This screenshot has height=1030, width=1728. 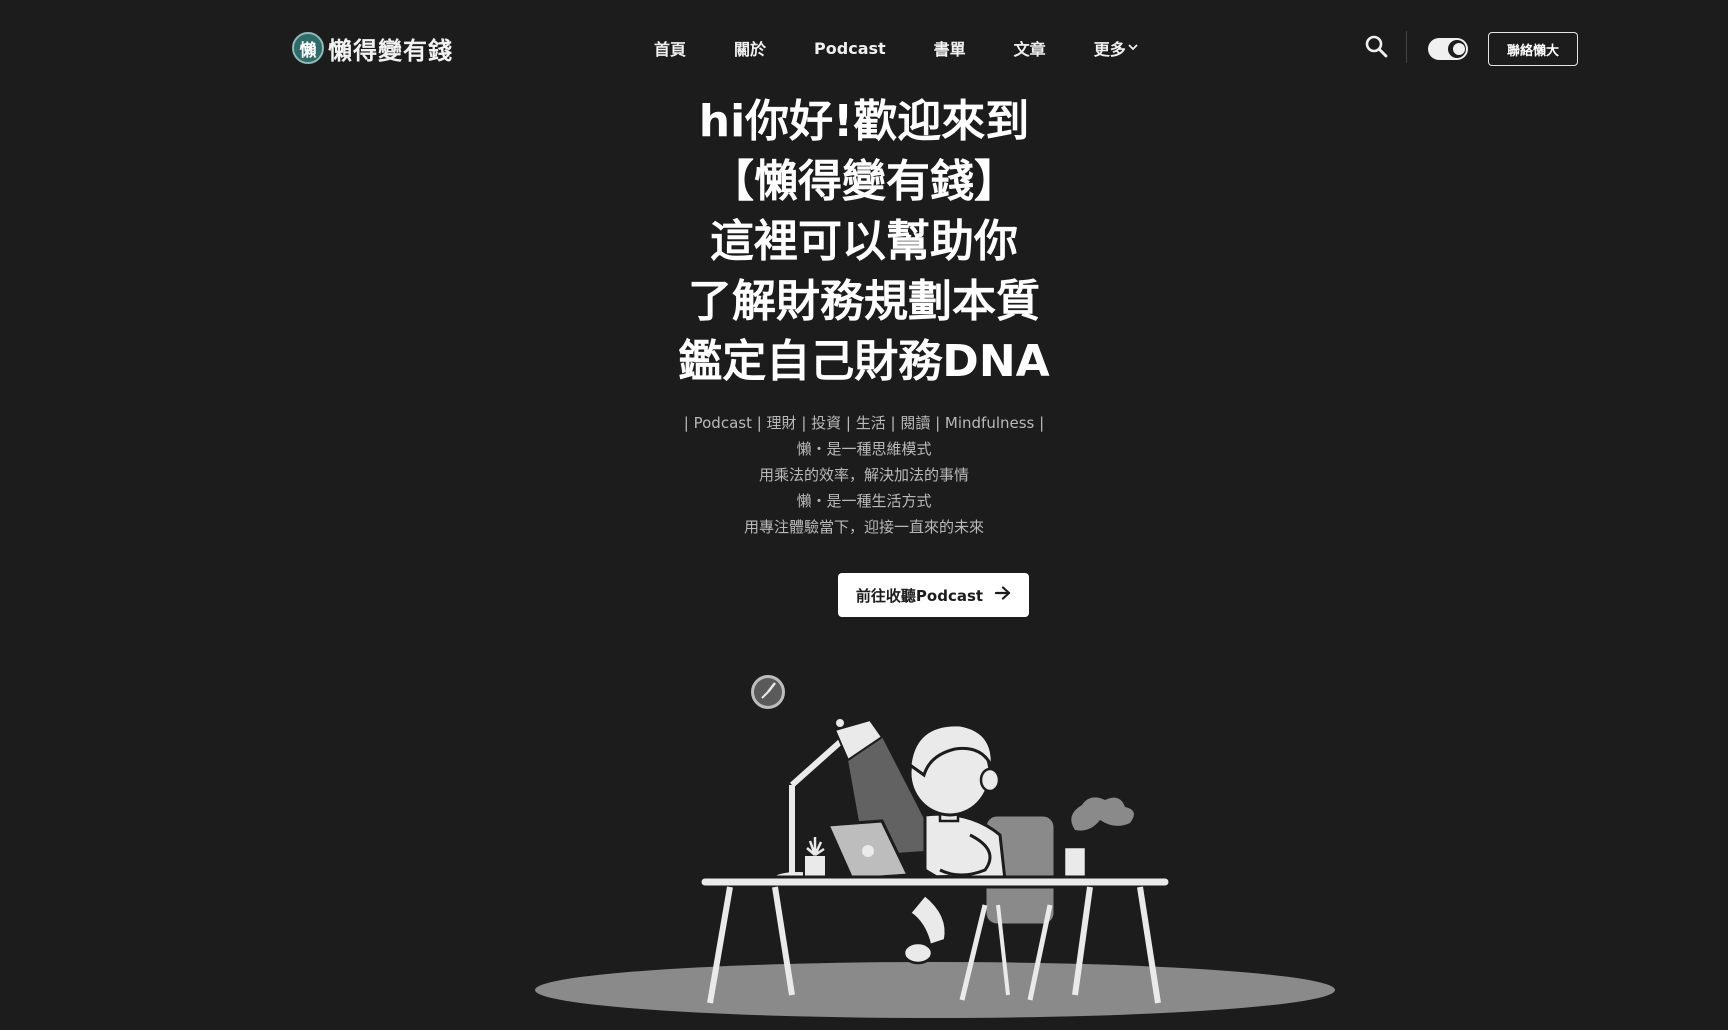 What do you see at coordinates (863, 527) in the screenshot?
I see `hero-subtitle-line: 用專注體驗當下，迎接一直來的未來` at bounding box center [863, 527].